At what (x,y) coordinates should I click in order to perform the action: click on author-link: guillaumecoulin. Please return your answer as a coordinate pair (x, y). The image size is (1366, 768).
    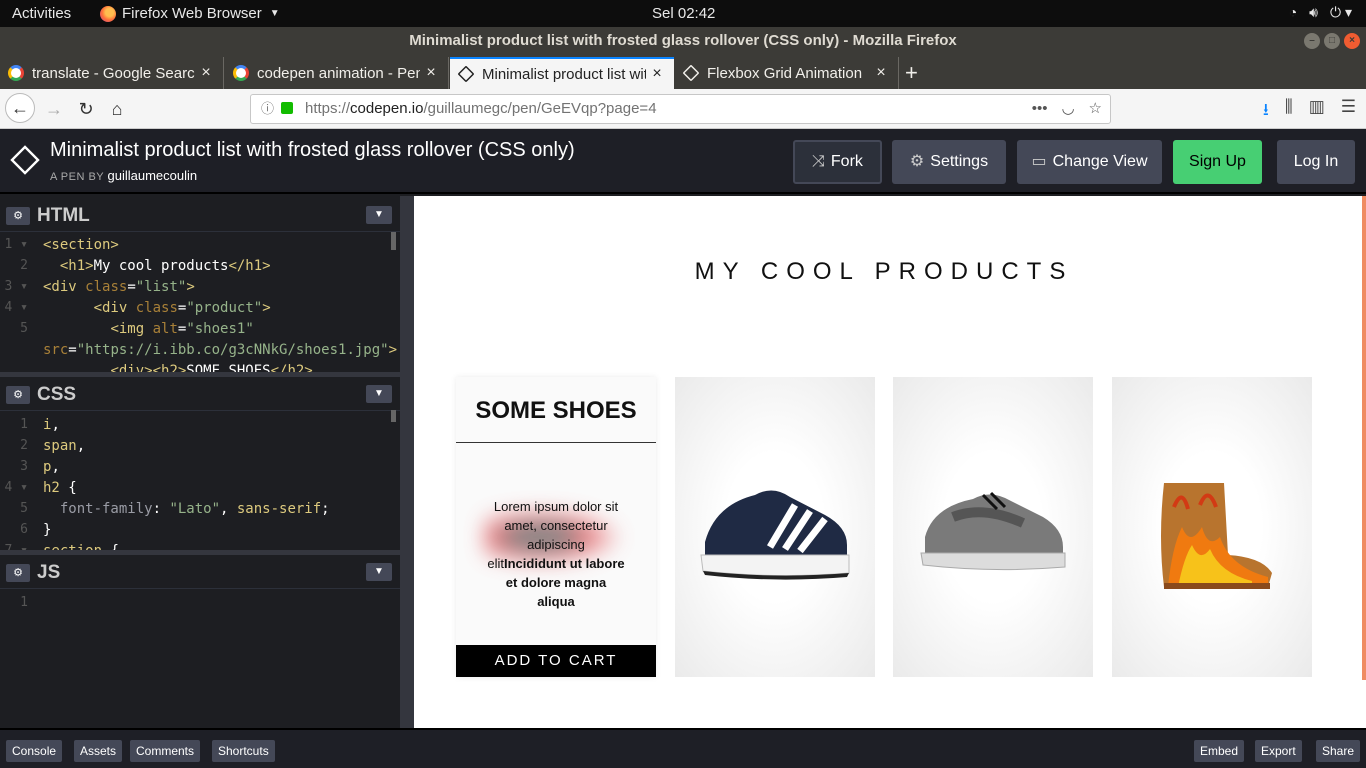
    Looking at the image, I should click on (153, 175).